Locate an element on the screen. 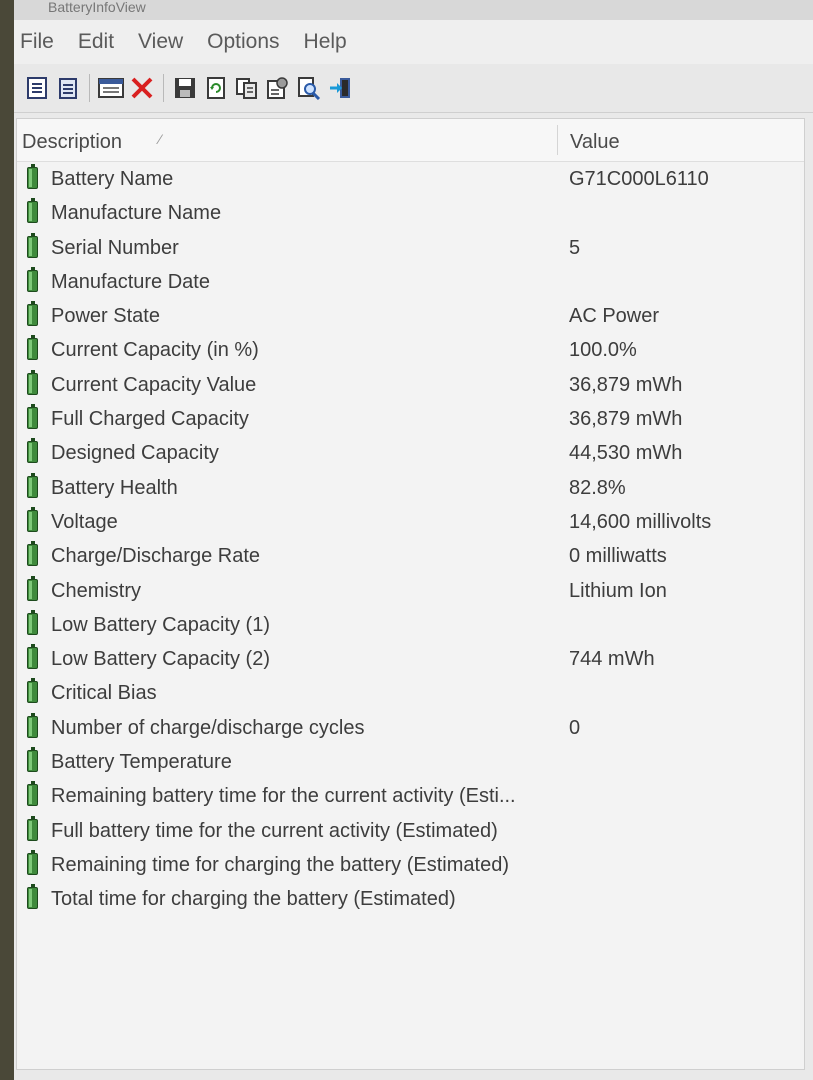 The image size is (813, 1080). html-report-button is located at coordinates (111, 88).